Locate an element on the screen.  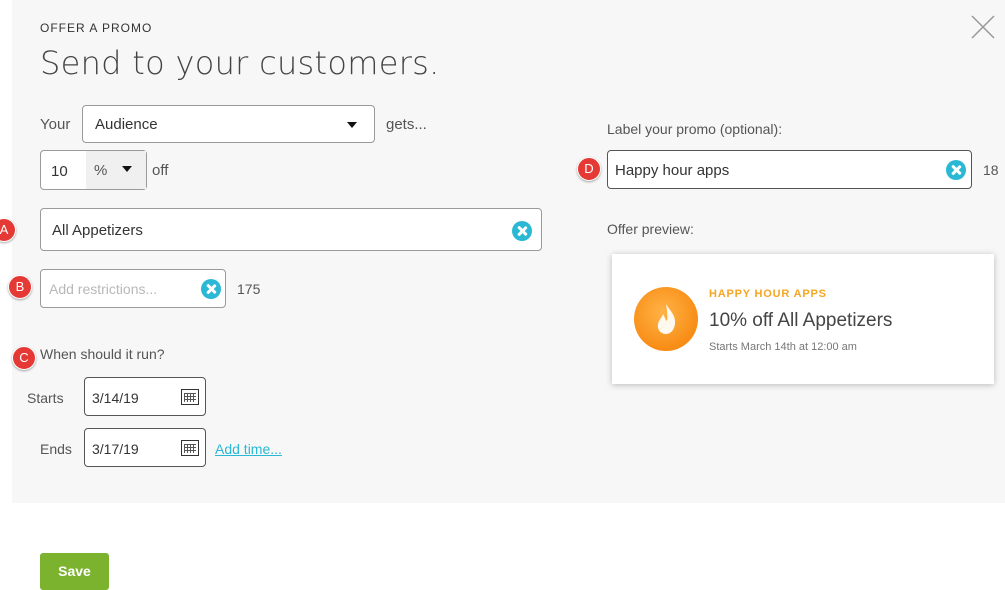
preview-heading: HAPPY HOUR APPS is located at coordinates (768, 294).